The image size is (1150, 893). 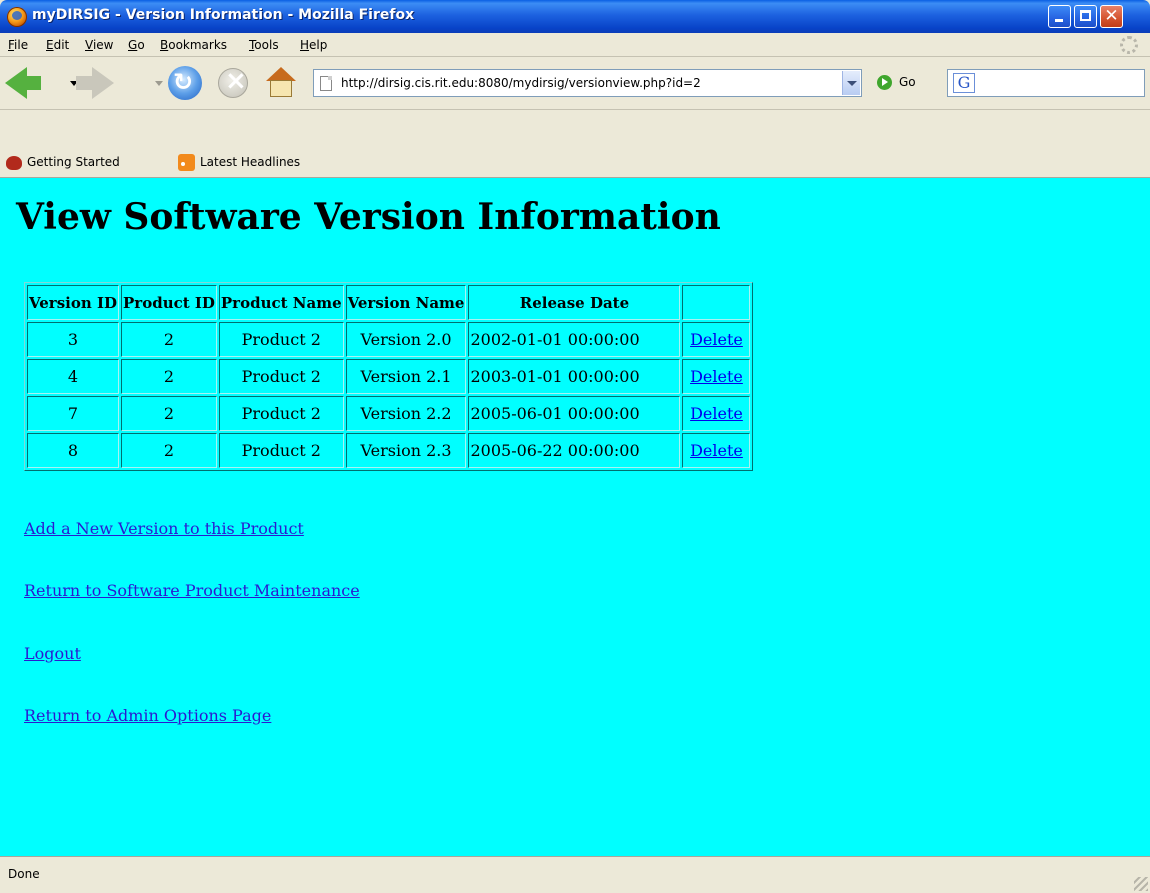 I want to click on cell-version-name: Version 2.2, so click(x=406, y=413).